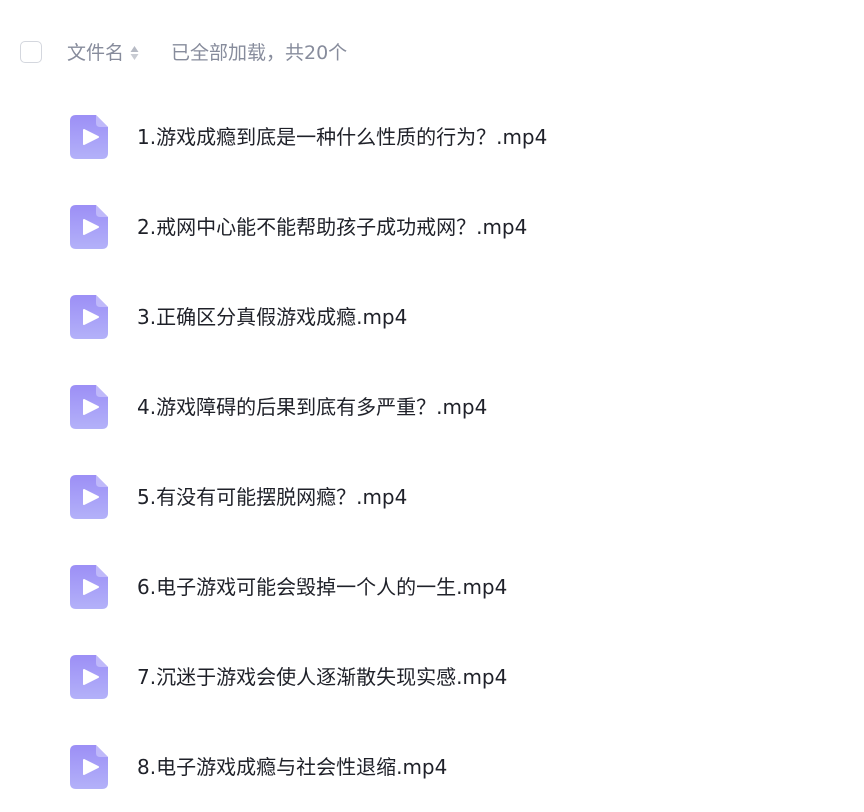 This screenshot has width=864, height=812. I want to click on file-row: 6.电子游戏可能会毁掉一个人的一生.mp4, so click(432, 587).